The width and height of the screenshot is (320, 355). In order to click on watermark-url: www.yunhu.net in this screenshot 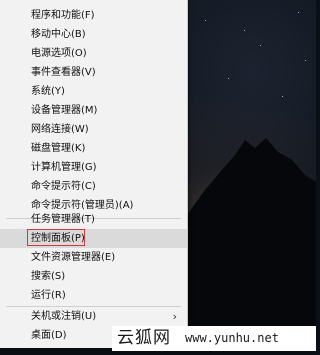, I will do `click(232, 338)`.